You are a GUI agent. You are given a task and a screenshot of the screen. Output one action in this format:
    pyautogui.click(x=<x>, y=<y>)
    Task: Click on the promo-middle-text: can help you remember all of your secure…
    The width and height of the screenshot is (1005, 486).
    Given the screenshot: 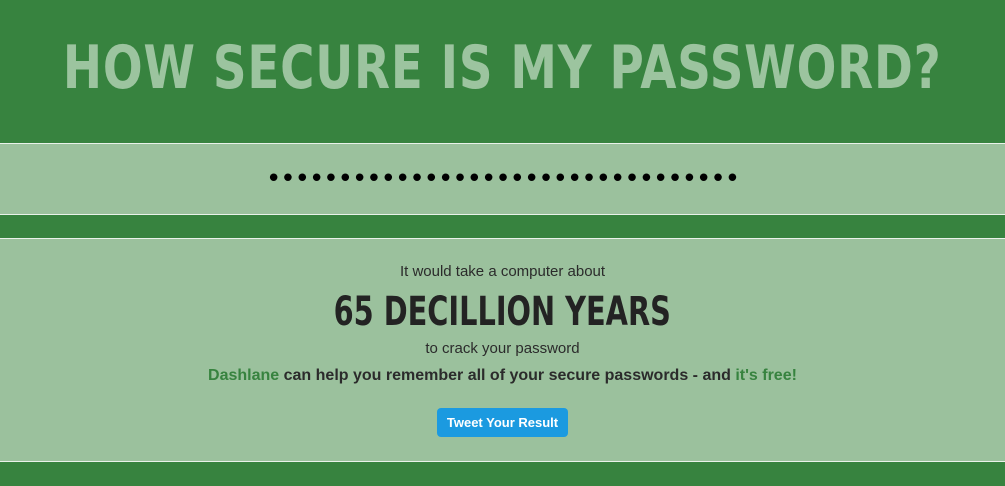 What is the action you would take?
    pyautogui.click(x=507, y=375)
    